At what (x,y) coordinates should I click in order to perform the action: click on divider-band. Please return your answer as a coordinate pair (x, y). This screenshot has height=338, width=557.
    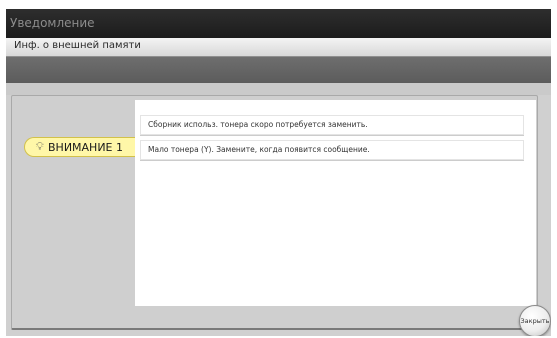
    Looking at the image, I should click on (278, 89).